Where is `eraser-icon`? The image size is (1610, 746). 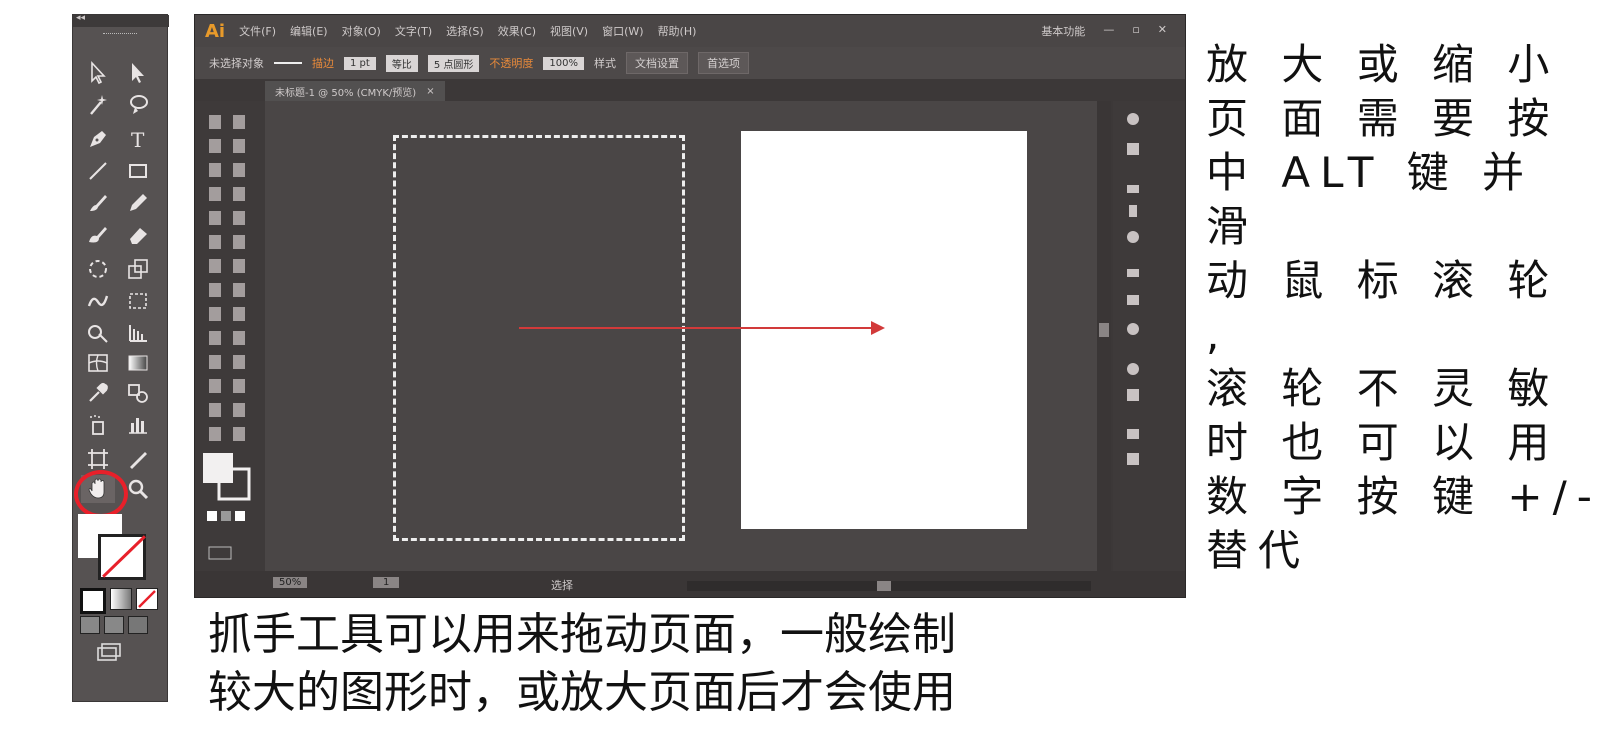
eraser-icon is located at coordinates (138, 235).